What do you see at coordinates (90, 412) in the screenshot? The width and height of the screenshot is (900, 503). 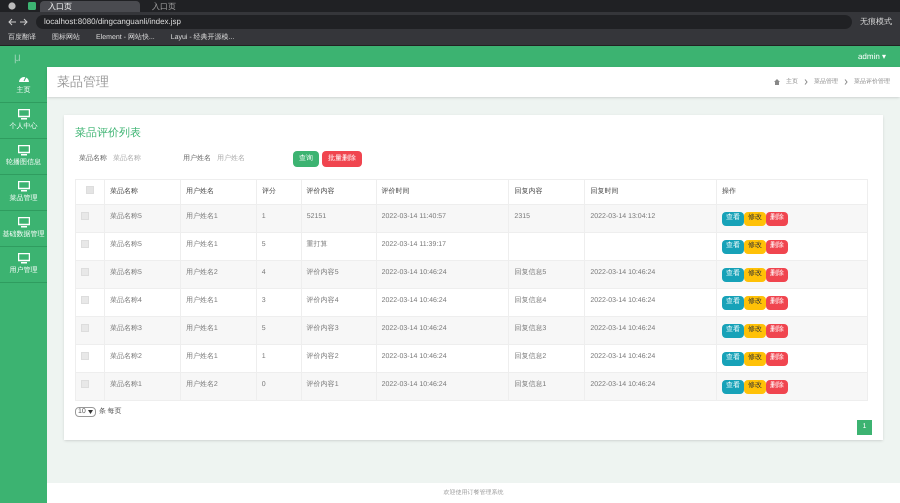 I see `caret-icon` at bounding box center [90, 412].